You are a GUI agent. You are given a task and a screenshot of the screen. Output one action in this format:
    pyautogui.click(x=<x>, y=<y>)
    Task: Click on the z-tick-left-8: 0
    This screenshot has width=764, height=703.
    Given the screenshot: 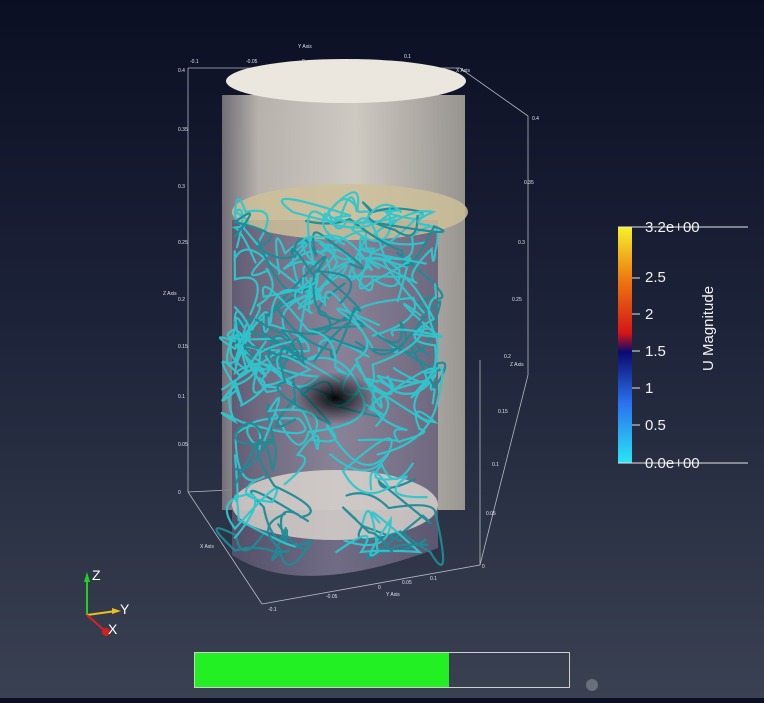 What is the action you would take?
    pyautogui.click(x=179, y=493)
    